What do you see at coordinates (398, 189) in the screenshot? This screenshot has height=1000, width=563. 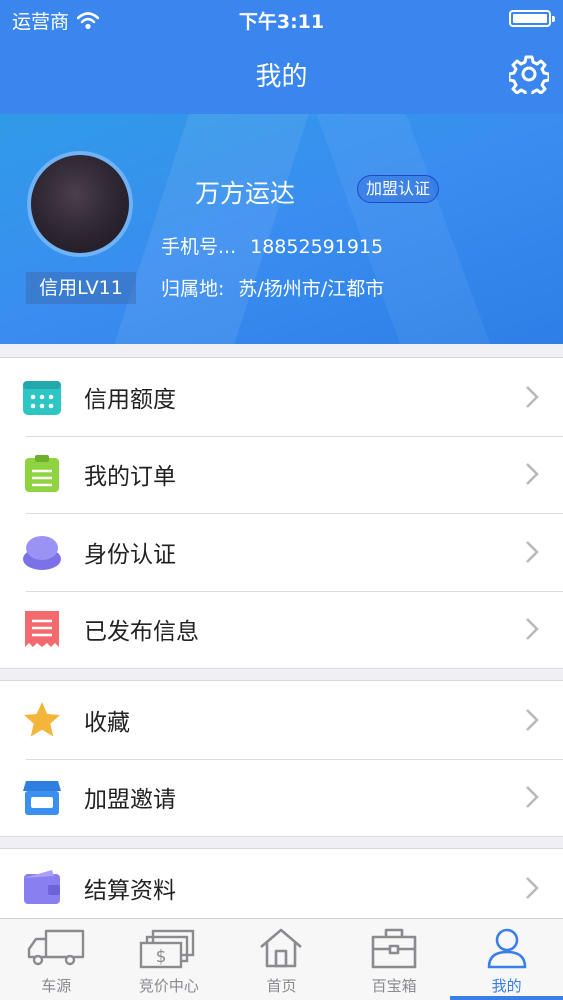 I see `certification-badge: 加盟认证` at bounding box center [398, 189].